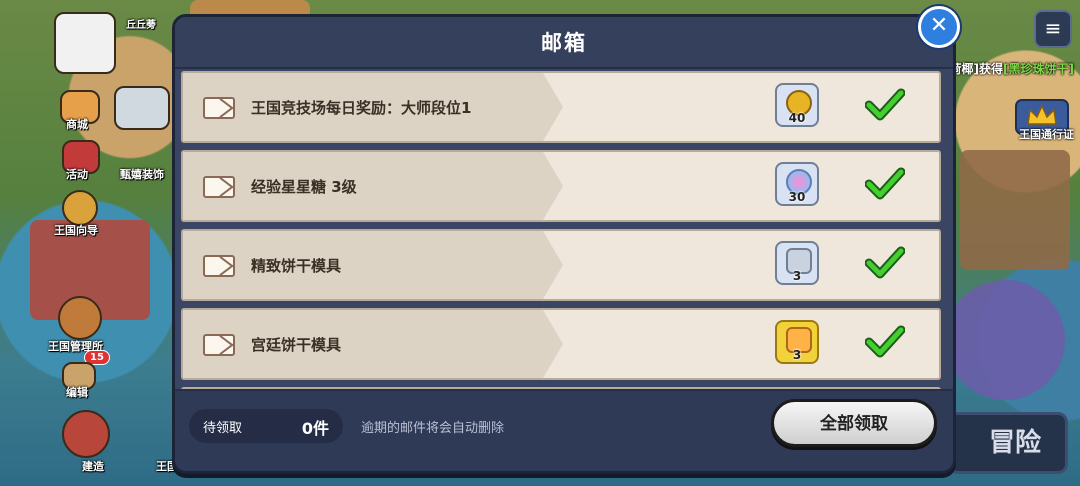 This screenshot has width=1080, height=486. Describe the element at coordinates (76, 230) in the screenshot. I see `guide-label: 王国向导` at that location.